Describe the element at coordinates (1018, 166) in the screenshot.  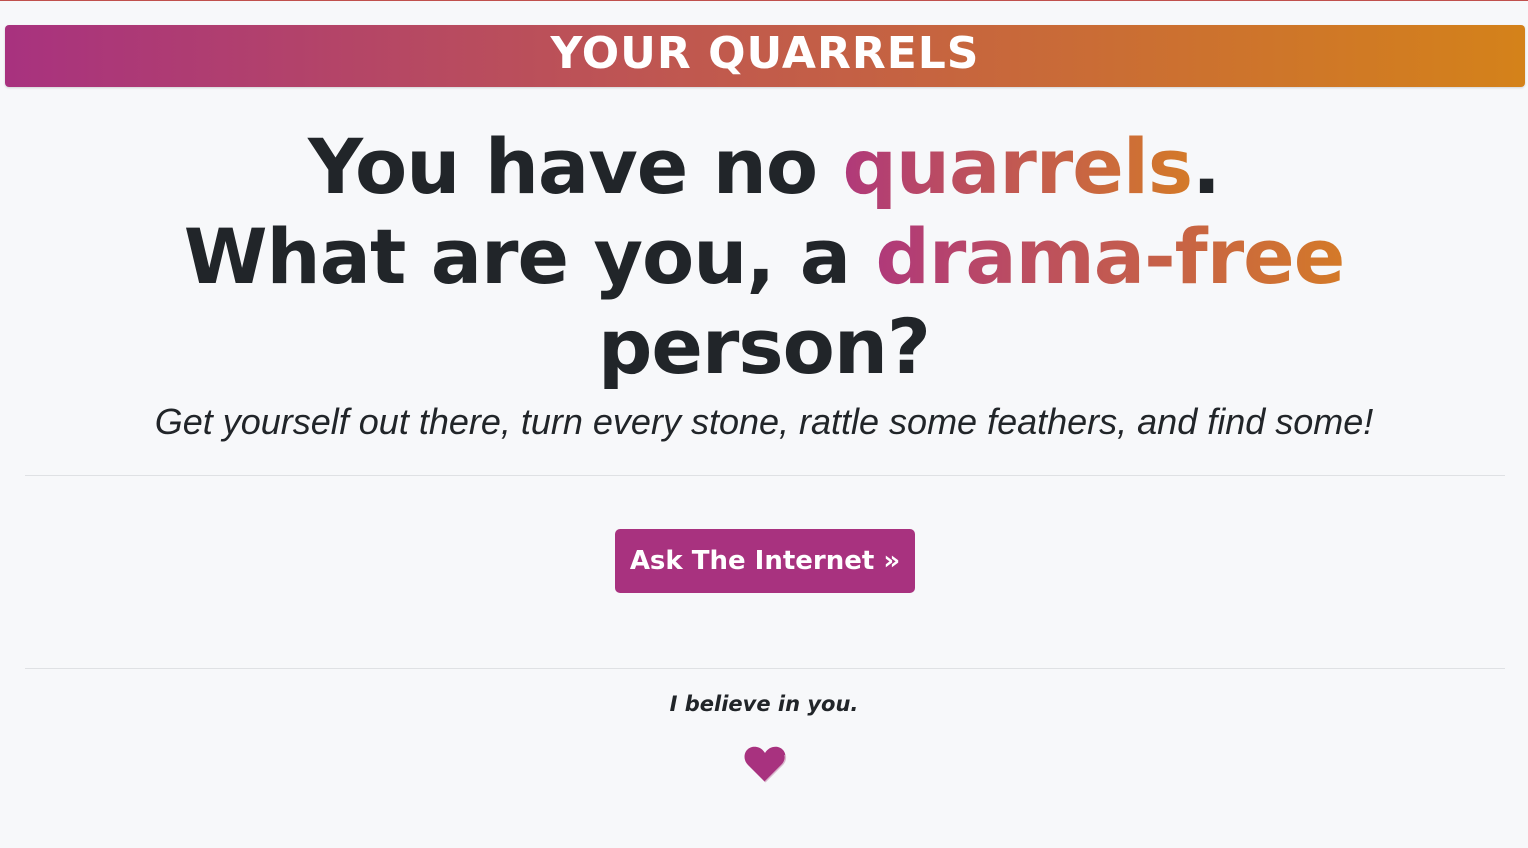
I see `headline-highlight-quarrels: quarrels` at that location.